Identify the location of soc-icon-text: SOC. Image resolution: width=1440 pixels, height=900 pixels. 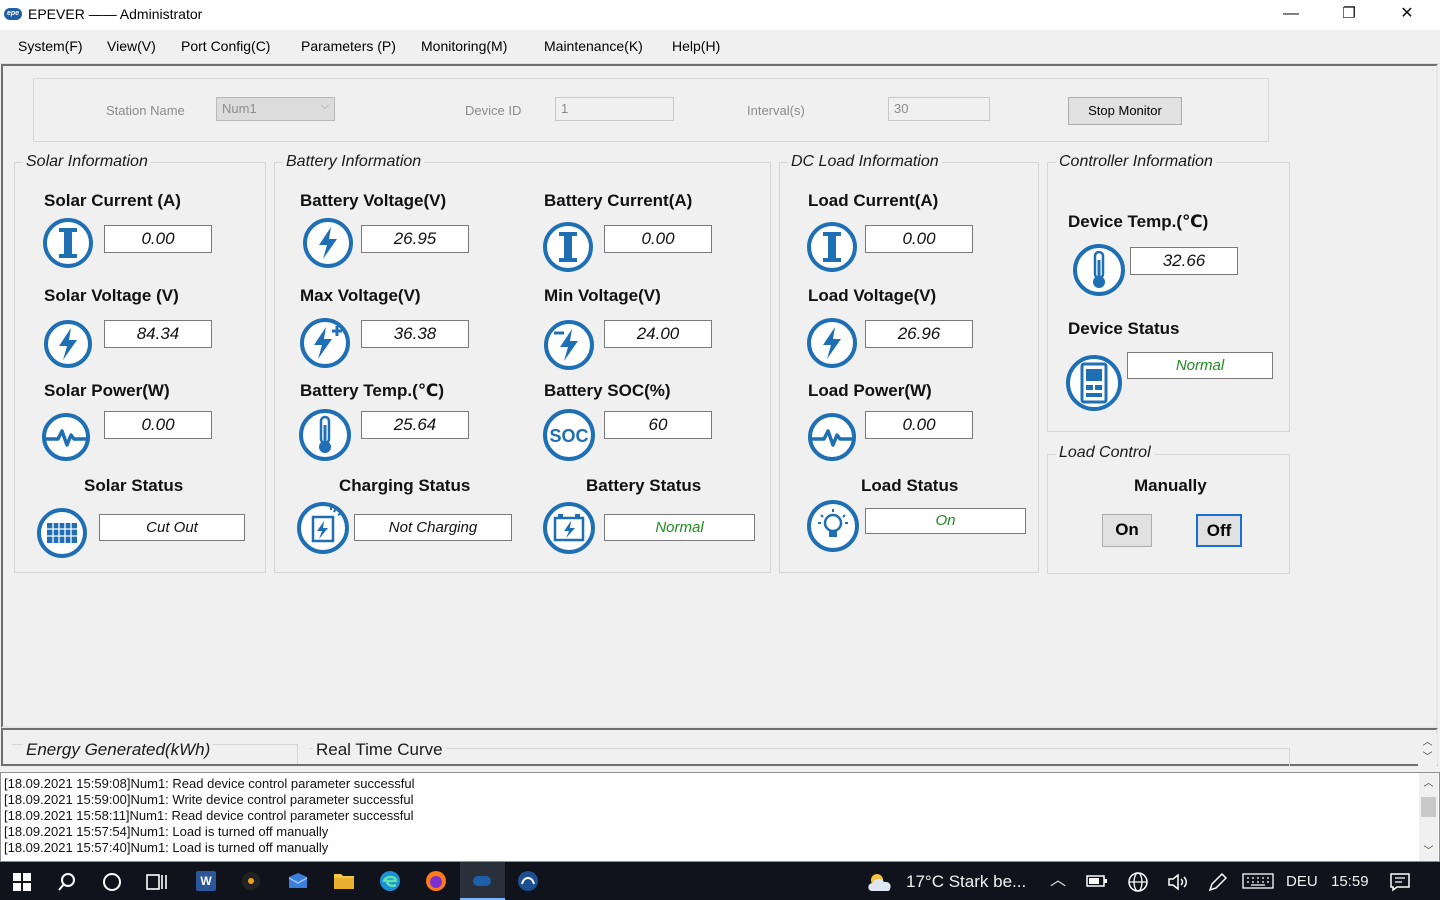
(568, 436).